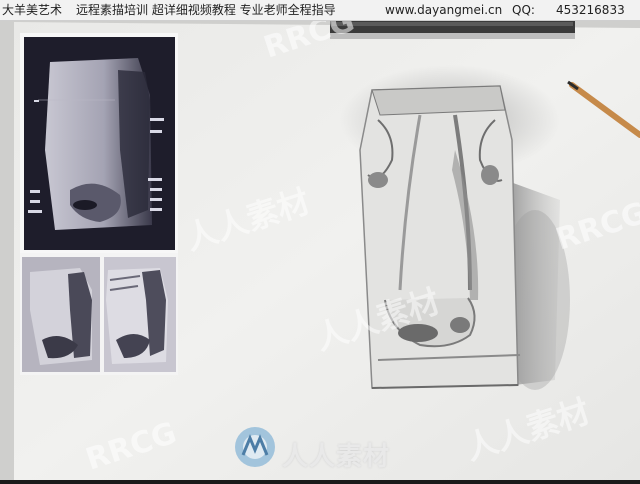 The height and width of the screenshot is (484, 640). What do you see at coordinates (443, 10) in the screenshot?
I see `website-link: www.dayangmei.cn` at bounding box center [443, 10].